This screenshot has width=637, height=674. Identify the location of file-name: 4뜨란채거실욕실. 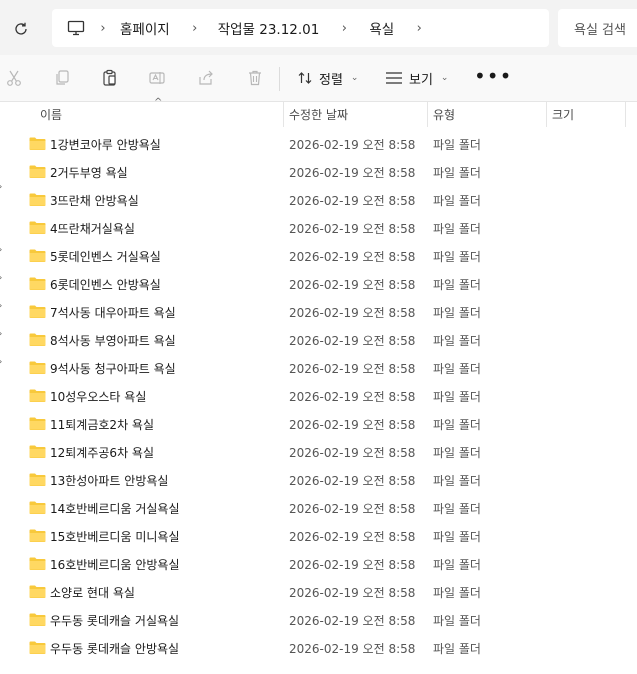
(92, 228).